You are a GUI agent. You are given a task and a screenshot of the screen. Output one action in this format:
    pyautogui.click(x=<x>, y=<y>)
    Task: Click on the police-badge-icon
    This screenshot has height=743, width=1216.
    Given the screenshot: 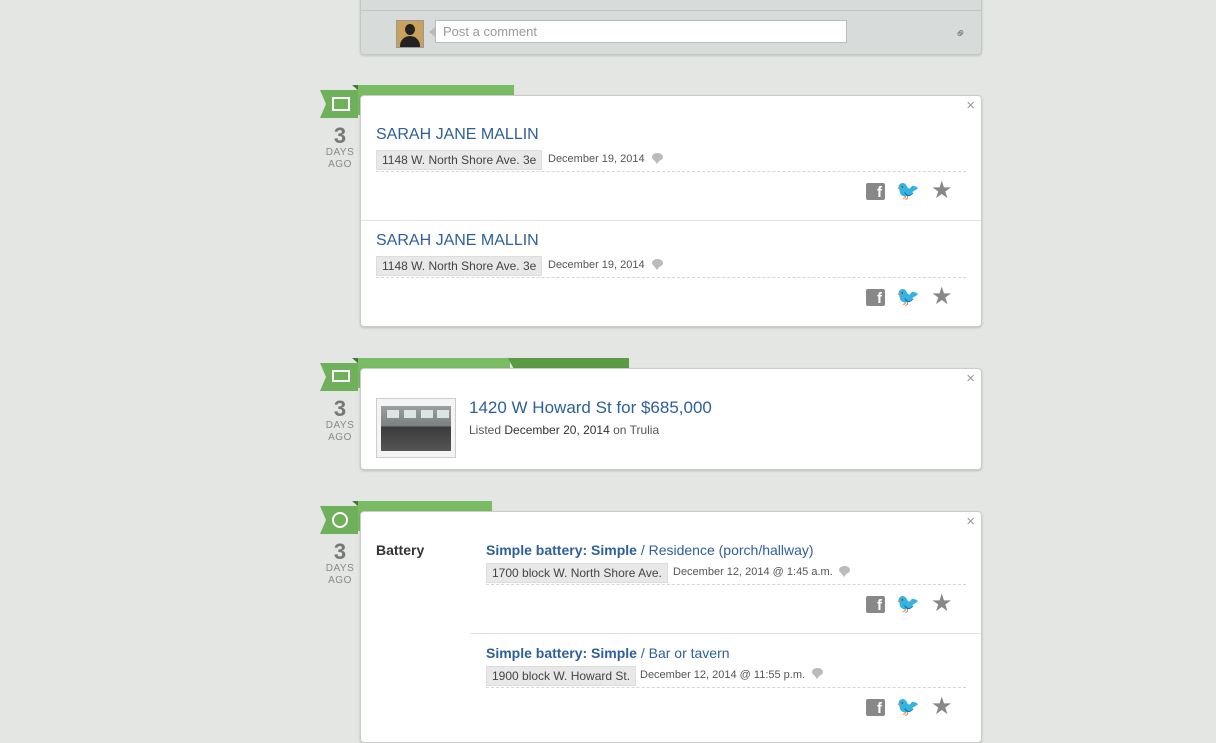 What is the action you would take?
    pyautogui.click(x=340, y=520)
    